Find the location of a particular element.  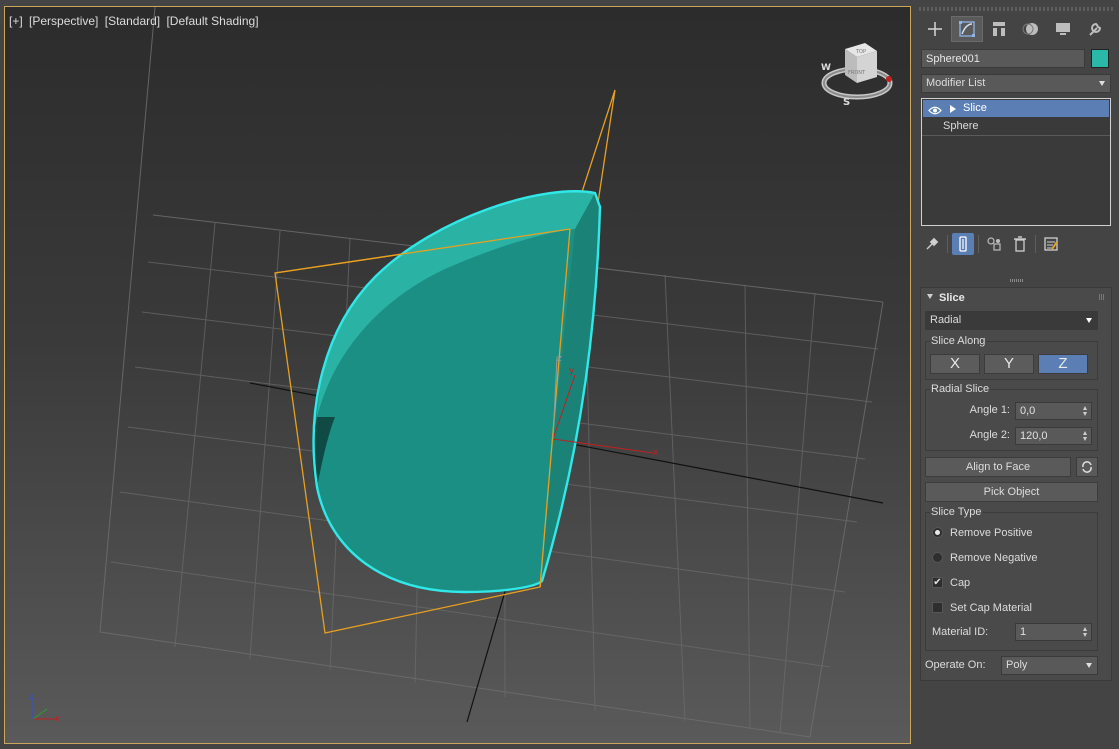

viewport-standard-menu: [Standard] is located at coordinates (132, 21).